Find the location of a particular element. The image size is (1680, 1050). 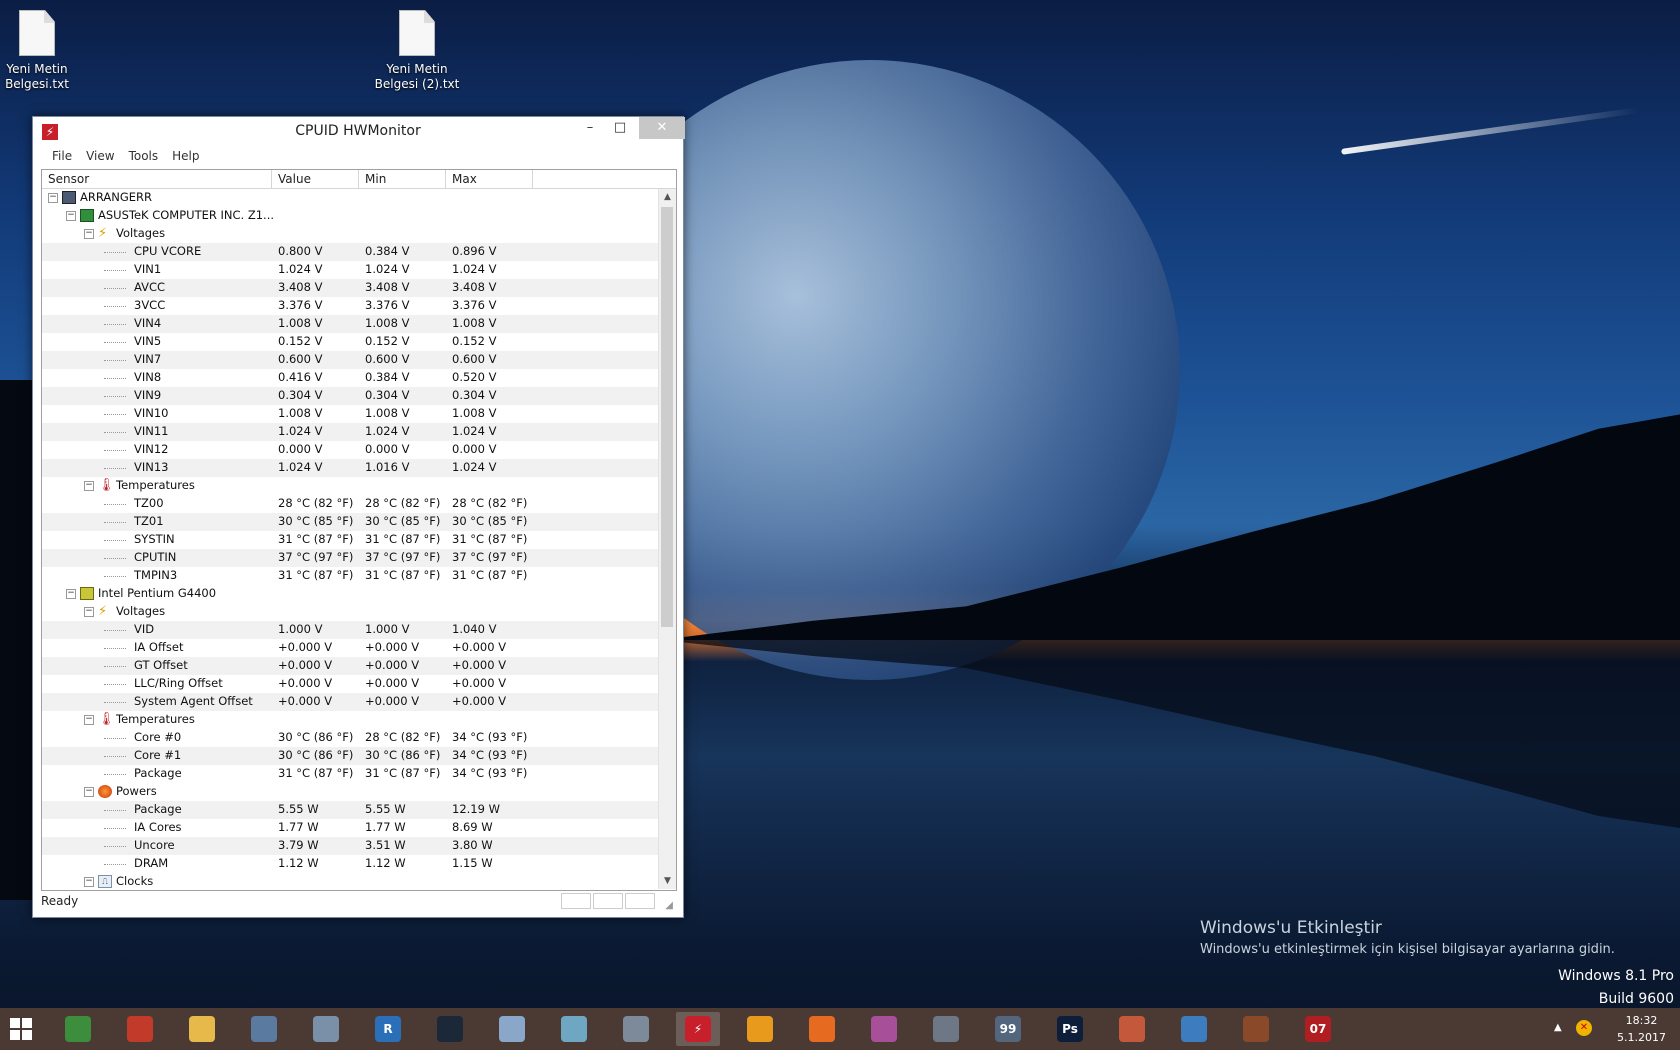

sensor-row: Uncore 3.79 W 3.51 W 3.80 W is located at coordinates (350, 846).